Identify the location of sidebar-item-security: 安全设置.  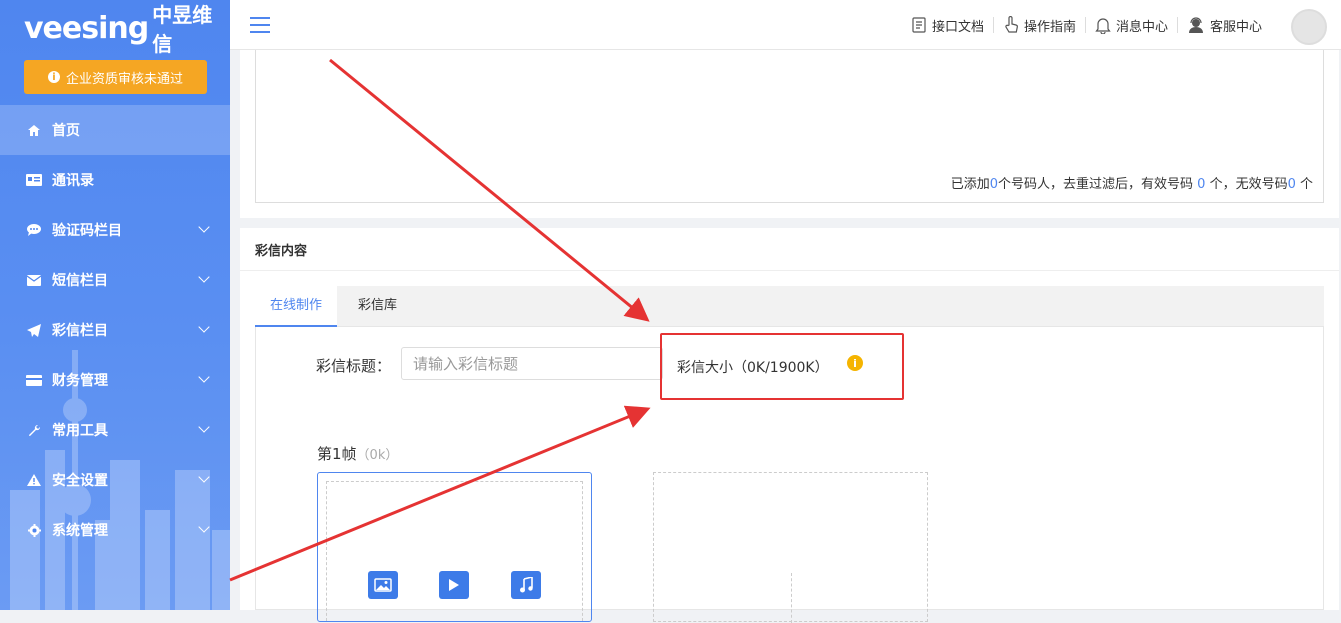
(115, 480).